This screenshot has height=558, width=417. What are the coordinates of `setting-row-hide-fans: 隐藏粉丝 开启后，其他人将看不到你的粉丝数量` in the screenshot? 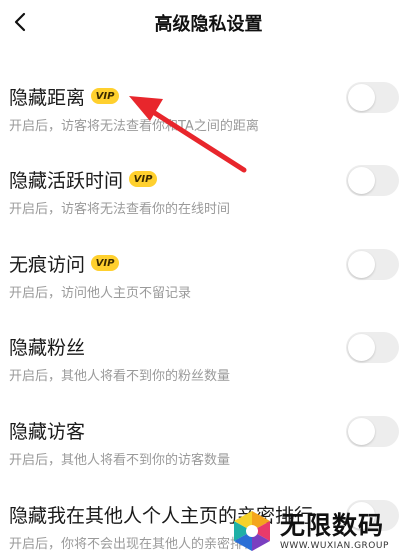 It's located at (208, 372).